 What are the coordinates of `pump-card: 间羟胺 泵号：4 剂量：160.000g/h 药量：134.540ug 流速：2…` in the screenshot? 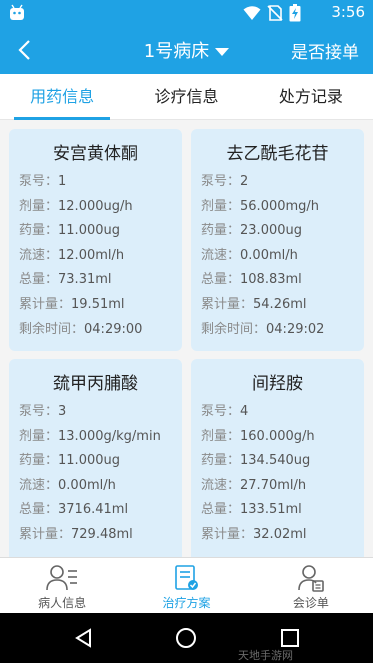 It's located at (277, 458).